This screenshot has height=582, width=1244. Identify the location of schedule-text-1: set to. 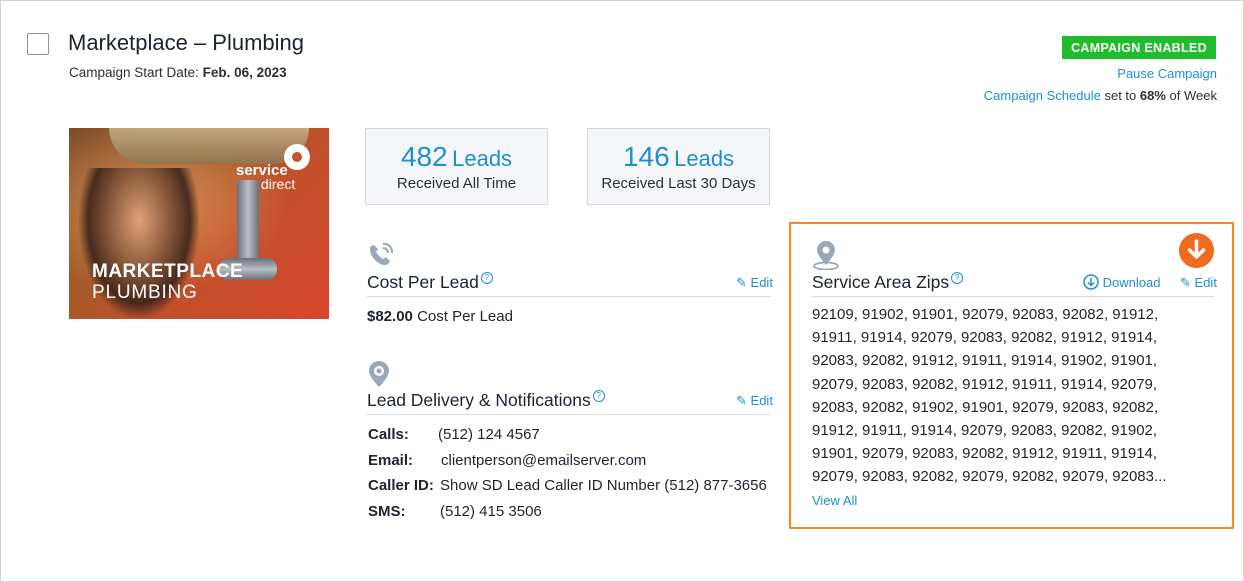
(1120, 95).